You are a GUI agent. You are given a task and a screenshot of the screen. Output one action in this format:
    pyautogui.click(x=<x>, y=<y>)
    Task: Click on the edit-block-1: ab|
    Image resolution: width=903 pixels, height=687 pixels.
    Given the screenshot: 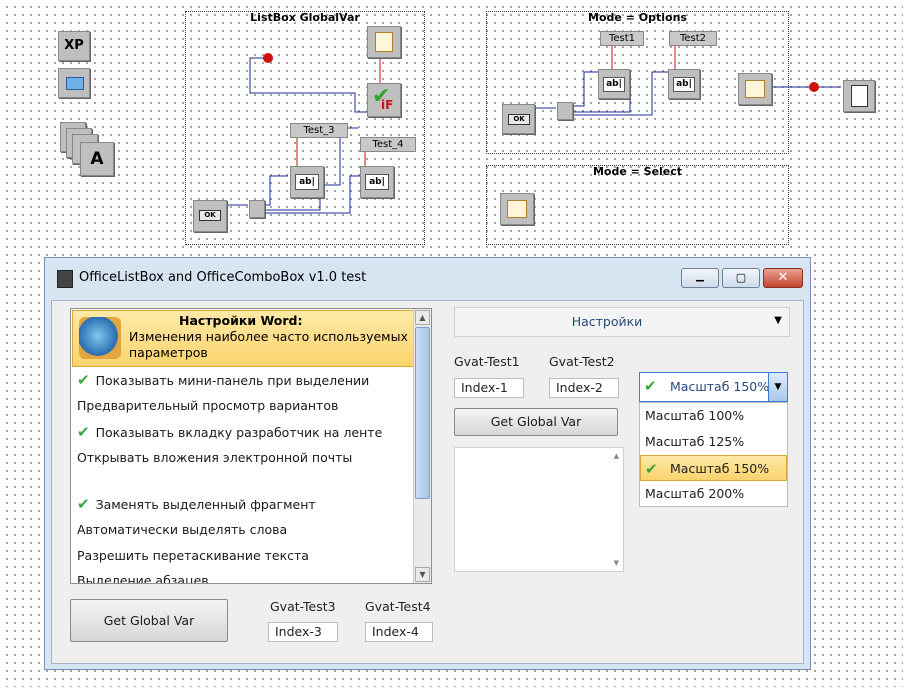 What is the action you would take?
    pyautogui.click(x=614, y=84)
    